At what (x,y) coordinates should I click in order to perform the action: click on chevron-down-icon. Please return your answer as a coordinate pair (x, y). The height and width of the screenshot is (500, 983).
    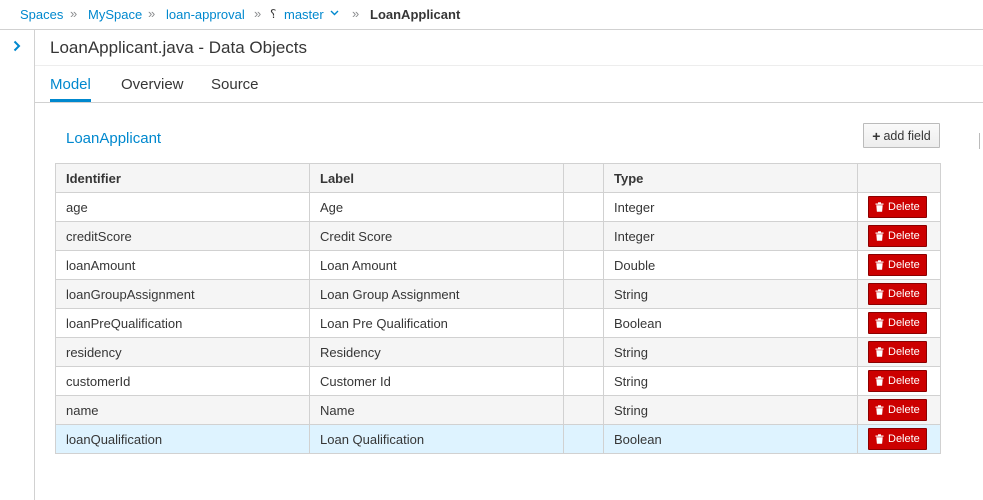
    Looking at the image, I should click on (334, 13).